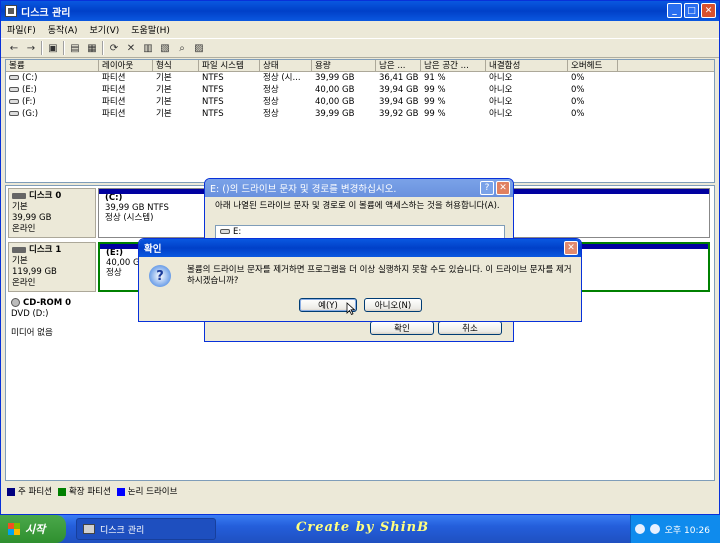 Image resolution: width=720 pixels, height=543 pixels. What do you see at coordinates (150, 29) in the screenshot?
I see `menu-help: 도움말(H)` at bounding box center [150, 29].